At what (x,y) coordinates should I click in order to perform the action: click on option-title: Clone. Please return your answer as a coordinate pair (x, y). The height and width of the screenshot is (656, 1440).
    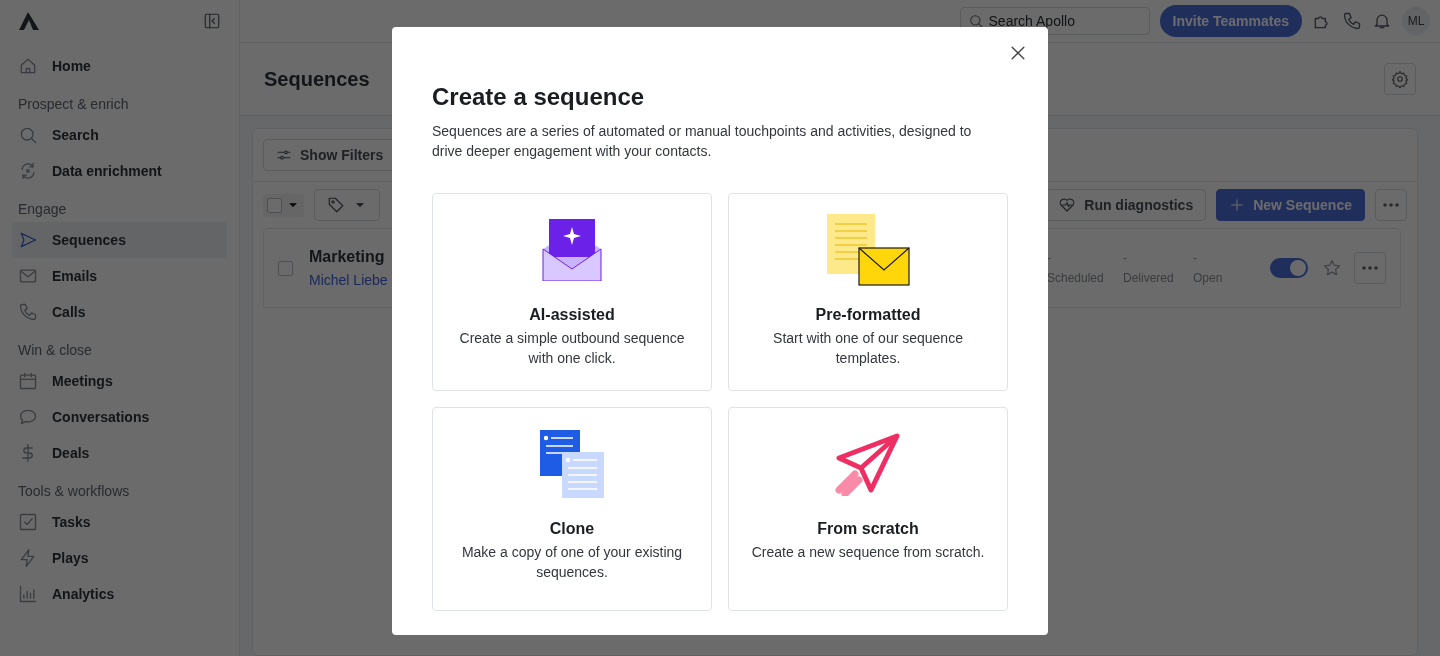
    Looking at the image, I should click on (572, 529).